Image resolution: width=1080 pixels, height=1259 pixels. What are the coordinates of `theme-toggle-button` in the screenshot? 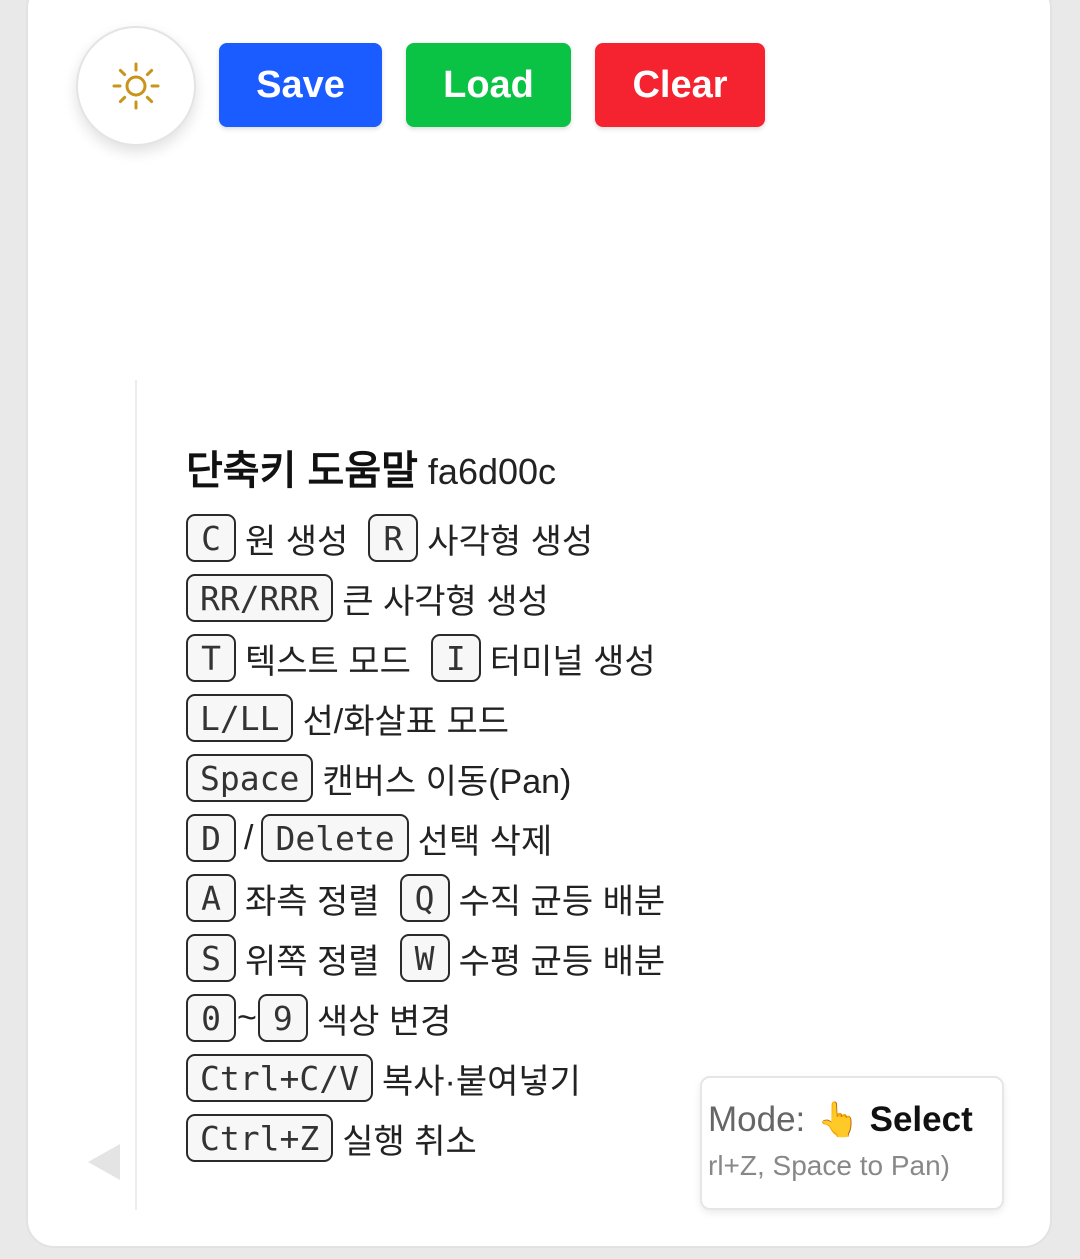 It's located at (136, 86).